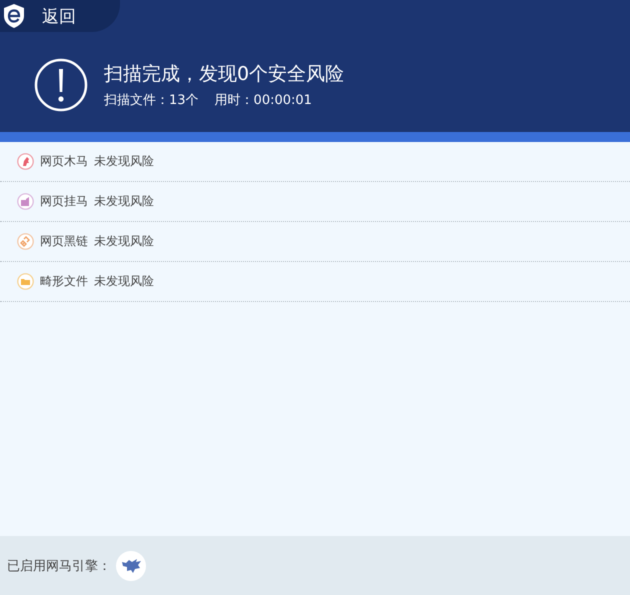  I want to click on check-name: 网页挂马, so click(64, 201).